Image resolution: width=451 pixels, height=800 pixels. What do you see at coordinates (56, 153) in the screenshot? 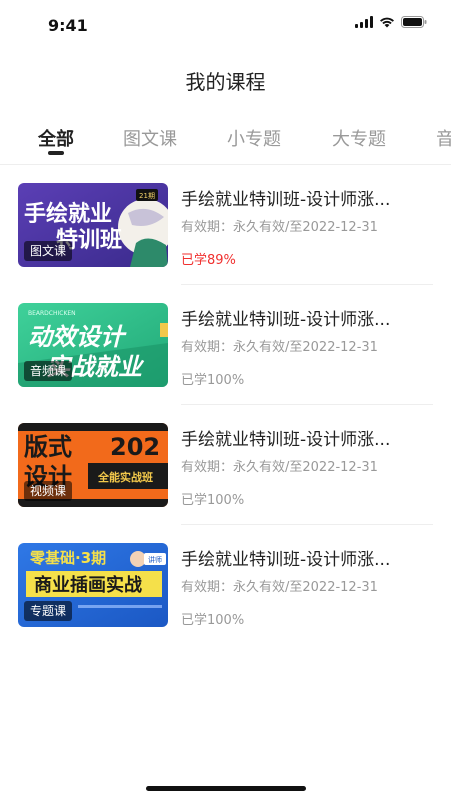
I see `tab-active-indicator` at bounding box center [56, 153].